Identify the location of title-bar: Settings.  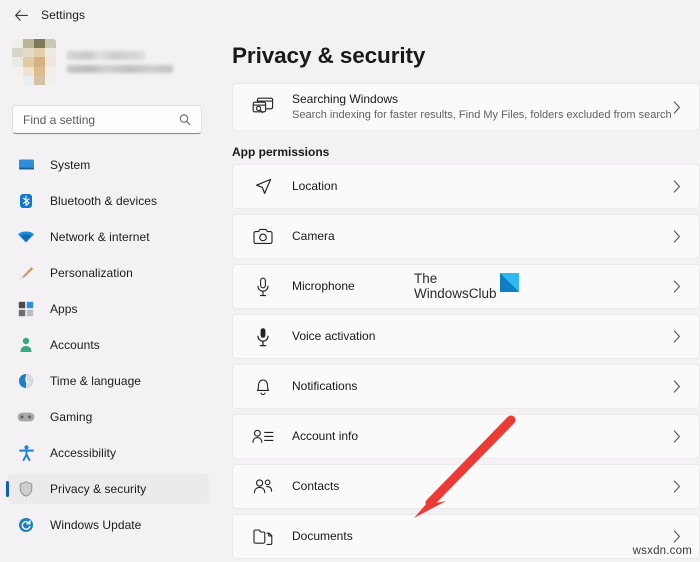
(350, 15).